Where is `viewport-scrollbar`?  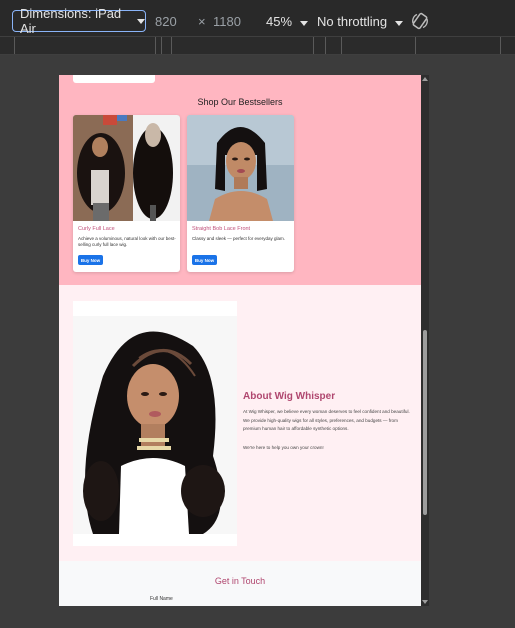
viewport-scrollbar is located at coordinates (425, 340).